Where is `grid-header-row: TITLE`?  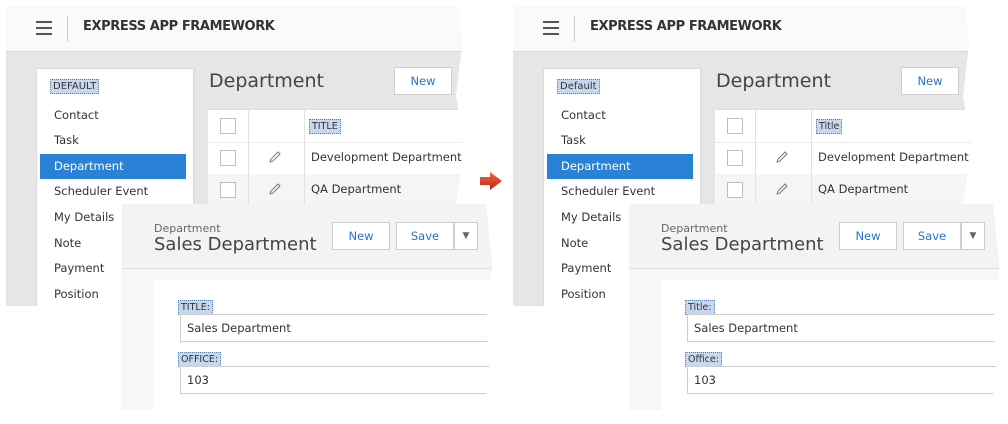 grid-header-row: TITLE is located at coordinates (336, 126).